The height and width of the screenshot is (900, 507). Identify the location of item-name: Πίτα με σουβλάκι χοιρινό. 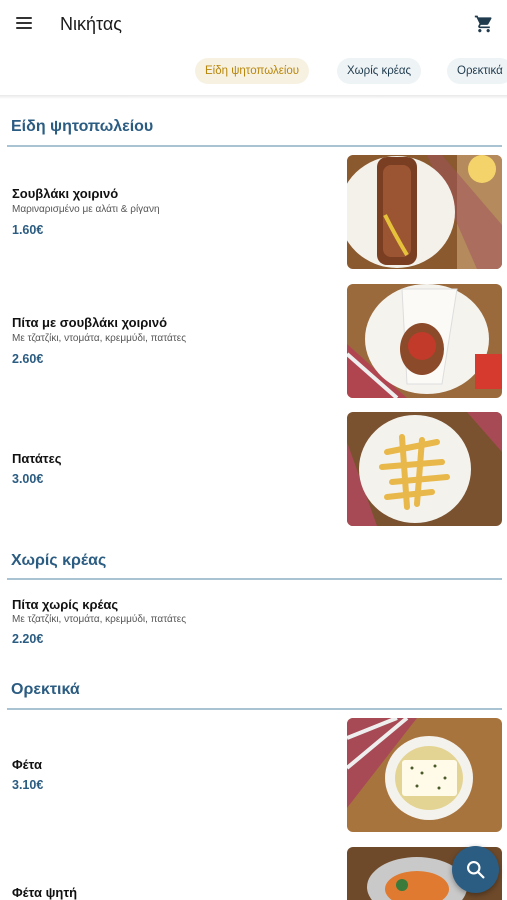
(90, 322).